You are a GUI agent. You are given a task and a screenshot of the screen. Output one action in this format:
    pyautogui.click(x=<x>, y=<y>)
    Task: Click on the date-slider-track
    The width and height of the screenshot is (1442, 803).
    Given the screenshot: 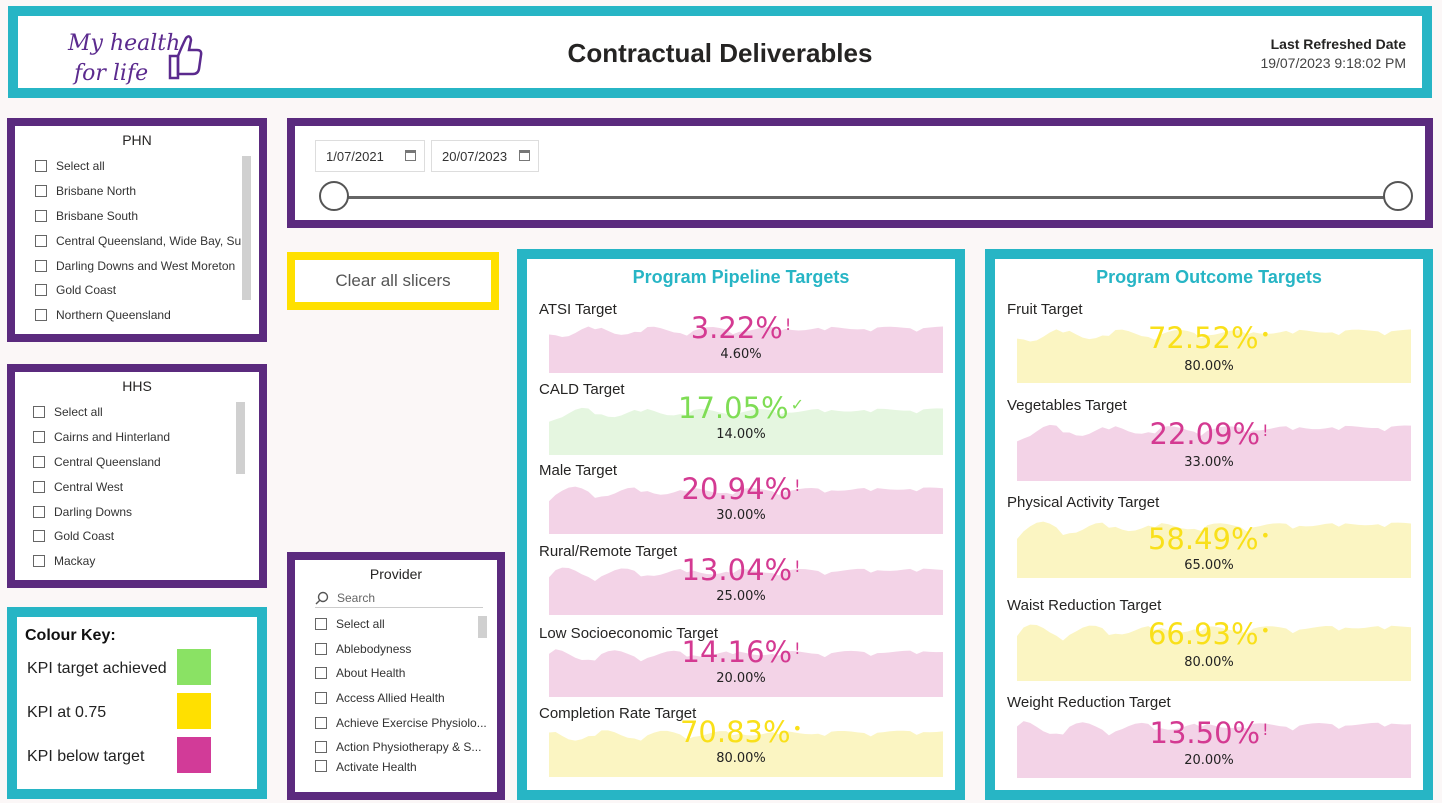 What is the action you would take?
    pyautogui.click(x=866, y=197)
    